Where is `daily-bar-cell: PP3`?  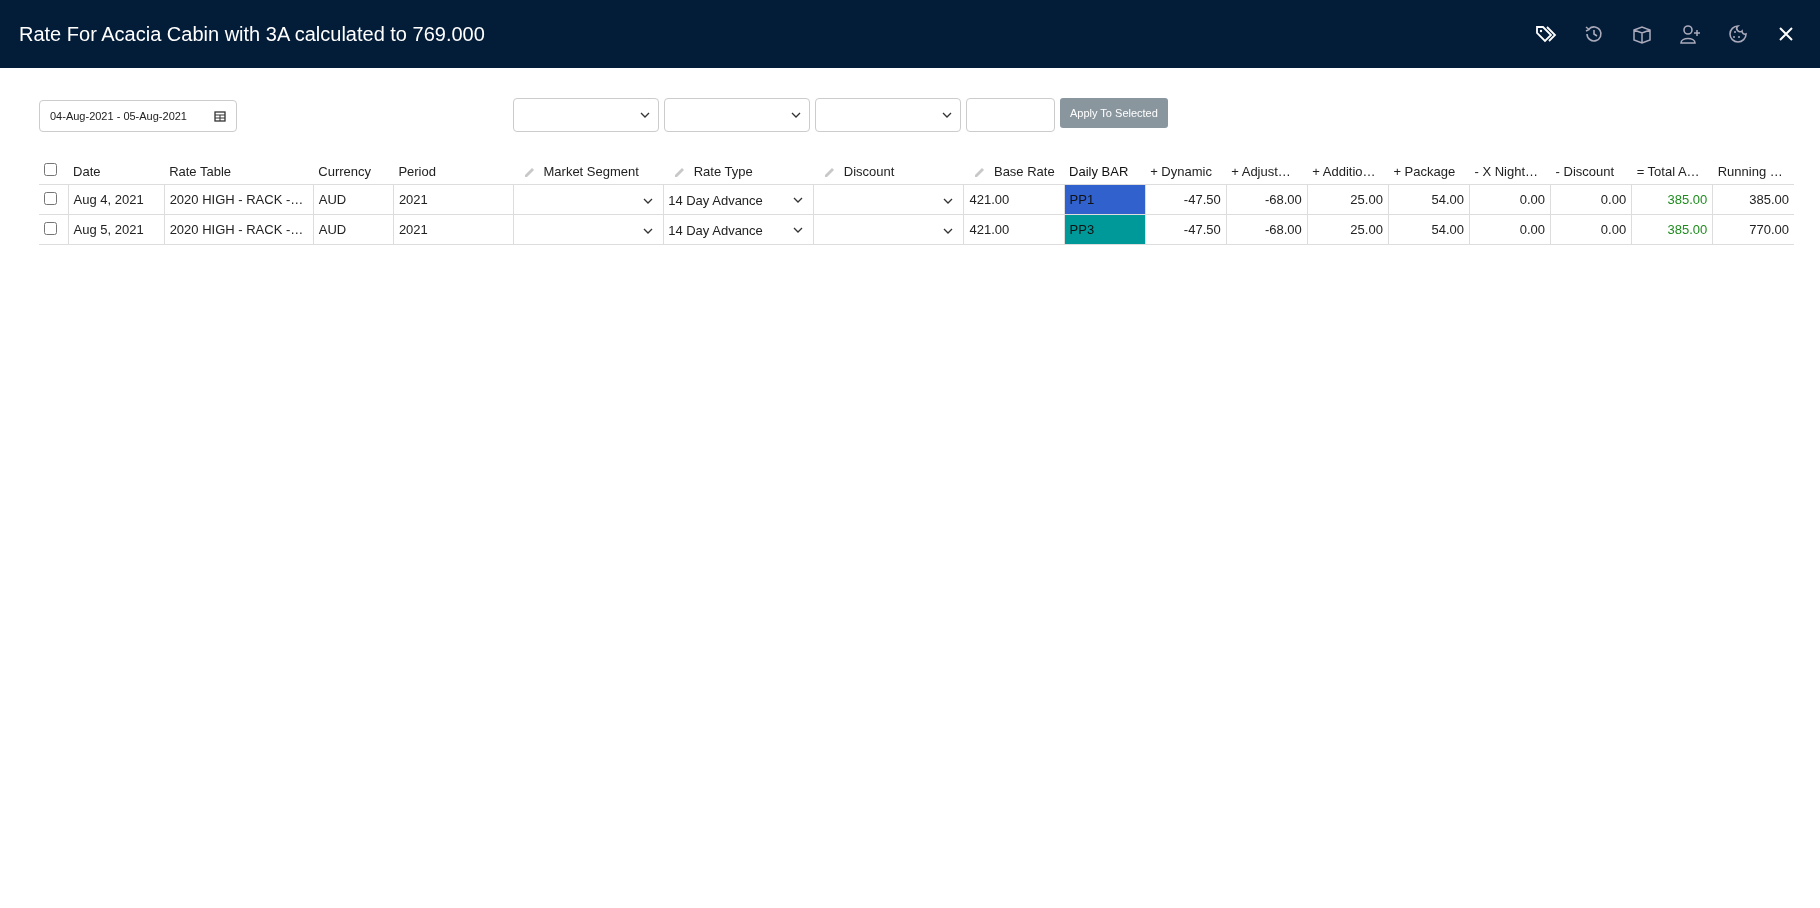 daily-bar-cell: PP3 is located at coordinates (1105, 229).